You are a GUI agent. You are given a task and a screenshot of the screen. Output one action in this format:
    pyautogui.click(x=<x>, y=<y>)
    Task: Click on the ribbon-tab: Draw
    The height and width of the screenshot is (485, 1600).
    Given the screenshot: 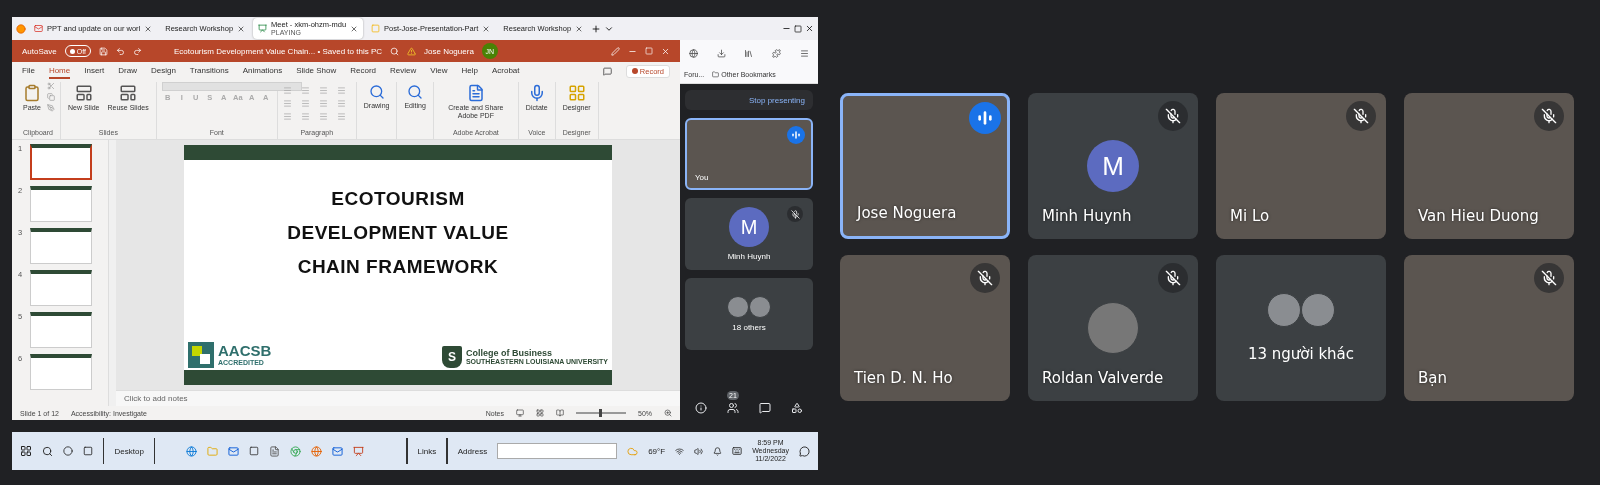 What is the action you would take?
    pyautogui.click(x=127, y=71)
    